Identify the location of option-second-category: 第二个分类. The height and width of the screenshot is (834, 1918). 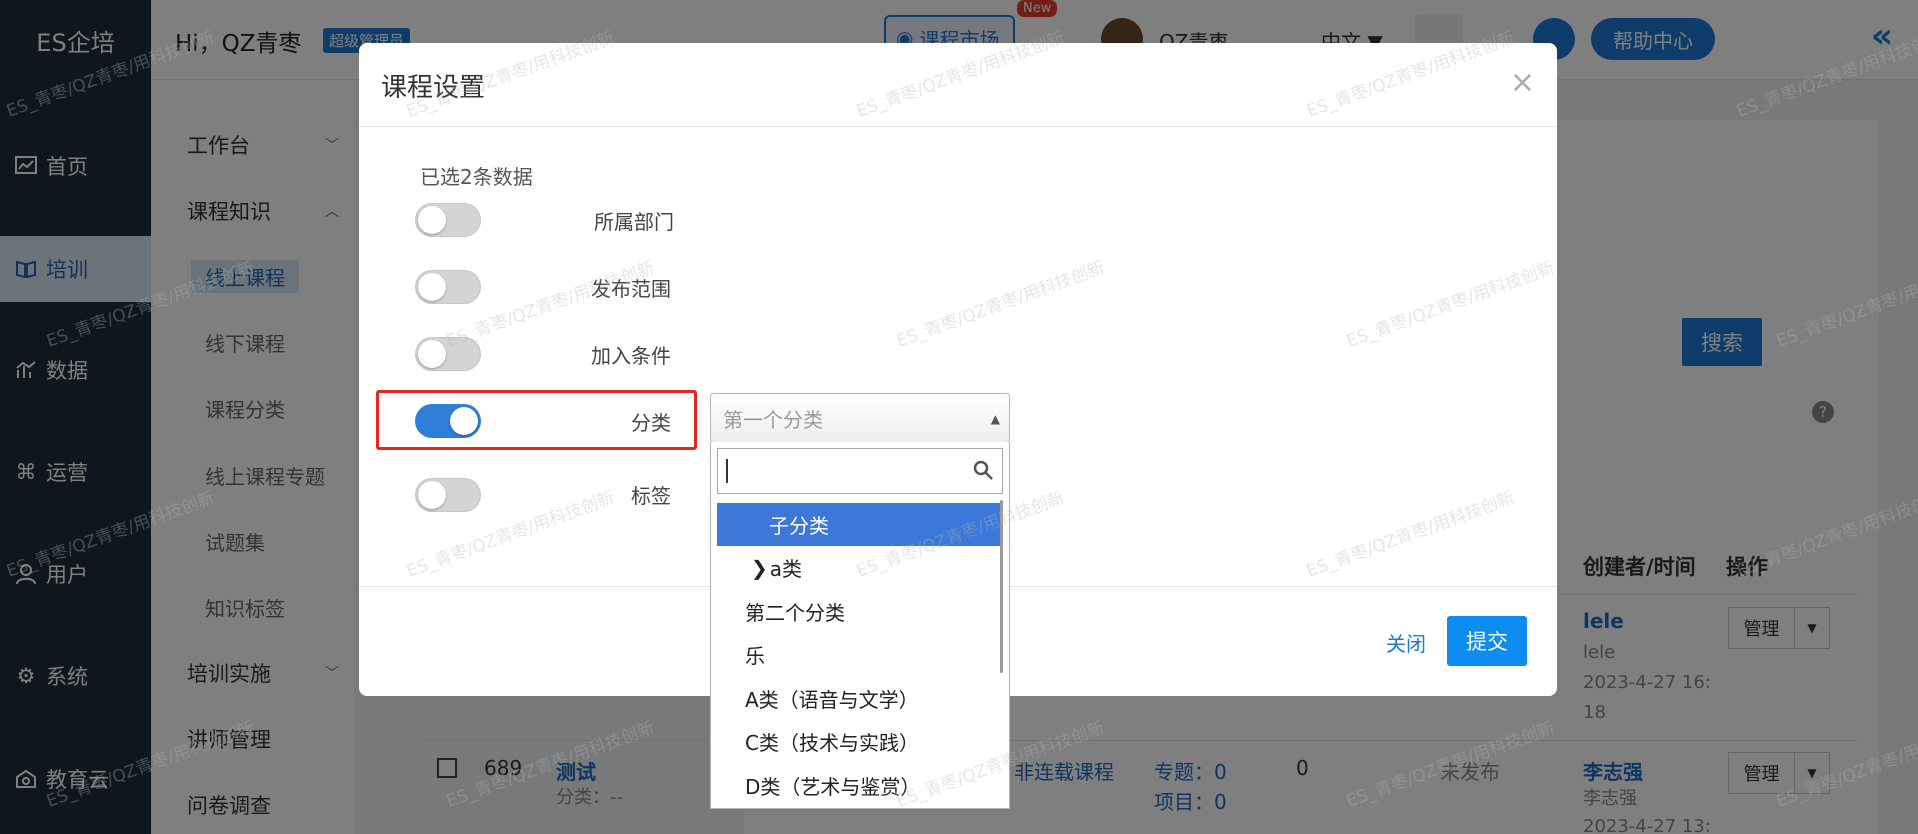
(860, 611).